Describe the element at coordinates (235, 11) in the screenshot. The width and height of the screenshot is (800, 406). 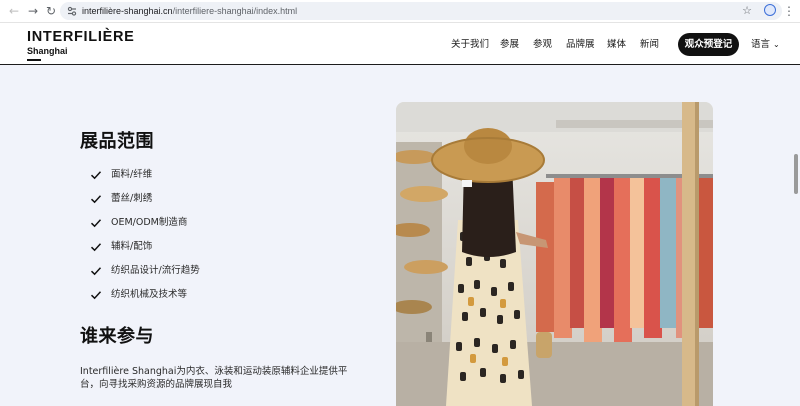
I see `url-path: /interfiliere-shanghai/index.html` at that location.